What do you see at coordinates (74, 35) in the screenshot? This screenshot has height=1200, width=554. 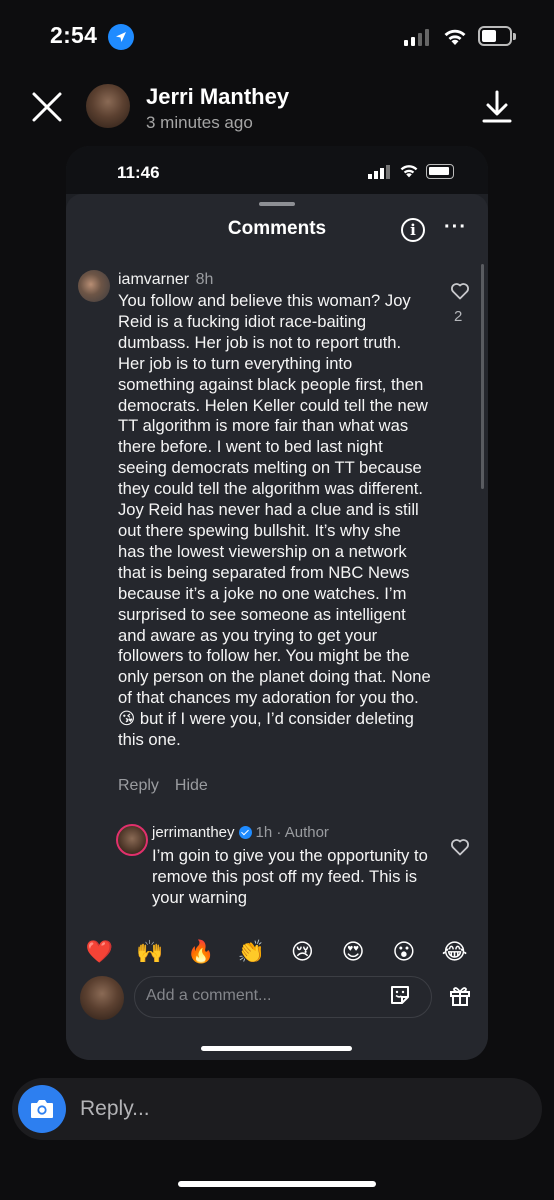 I see `status-time: 2:54` at bounding box center [74, 35].